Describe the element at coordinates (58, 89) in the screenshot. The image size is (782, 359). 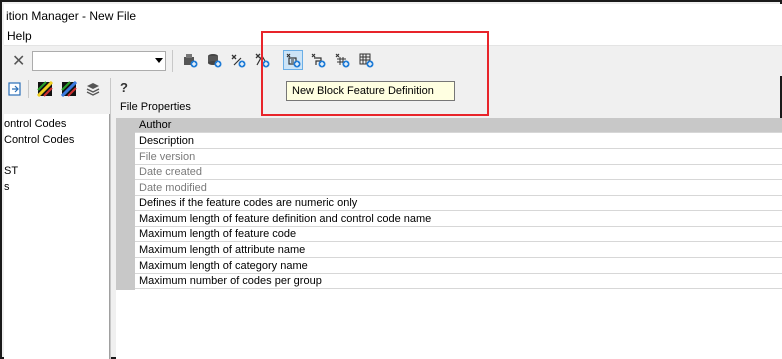
I see `left-toolbar` at that location.